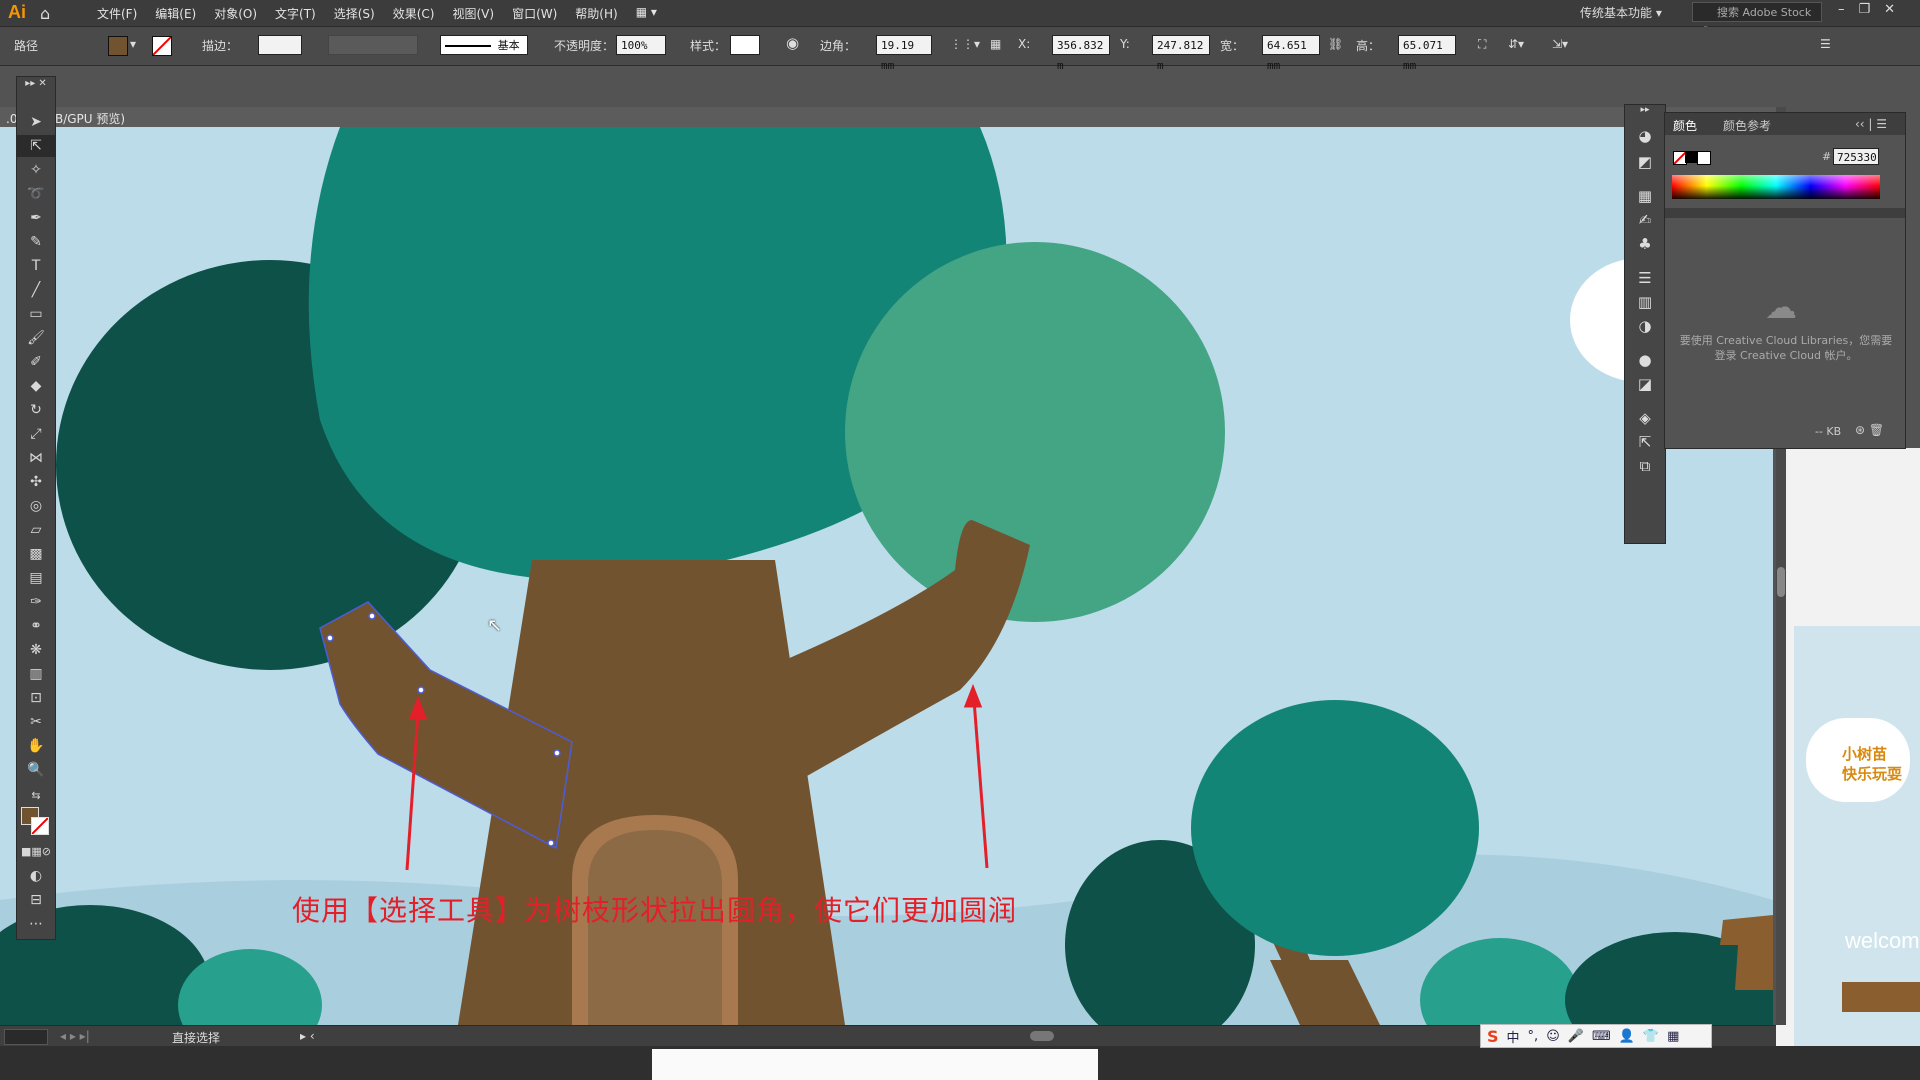 The width and height of the screenshot is (1920, 1080). I want to click on more-tools-icon: ⋯, so click(36, 924).